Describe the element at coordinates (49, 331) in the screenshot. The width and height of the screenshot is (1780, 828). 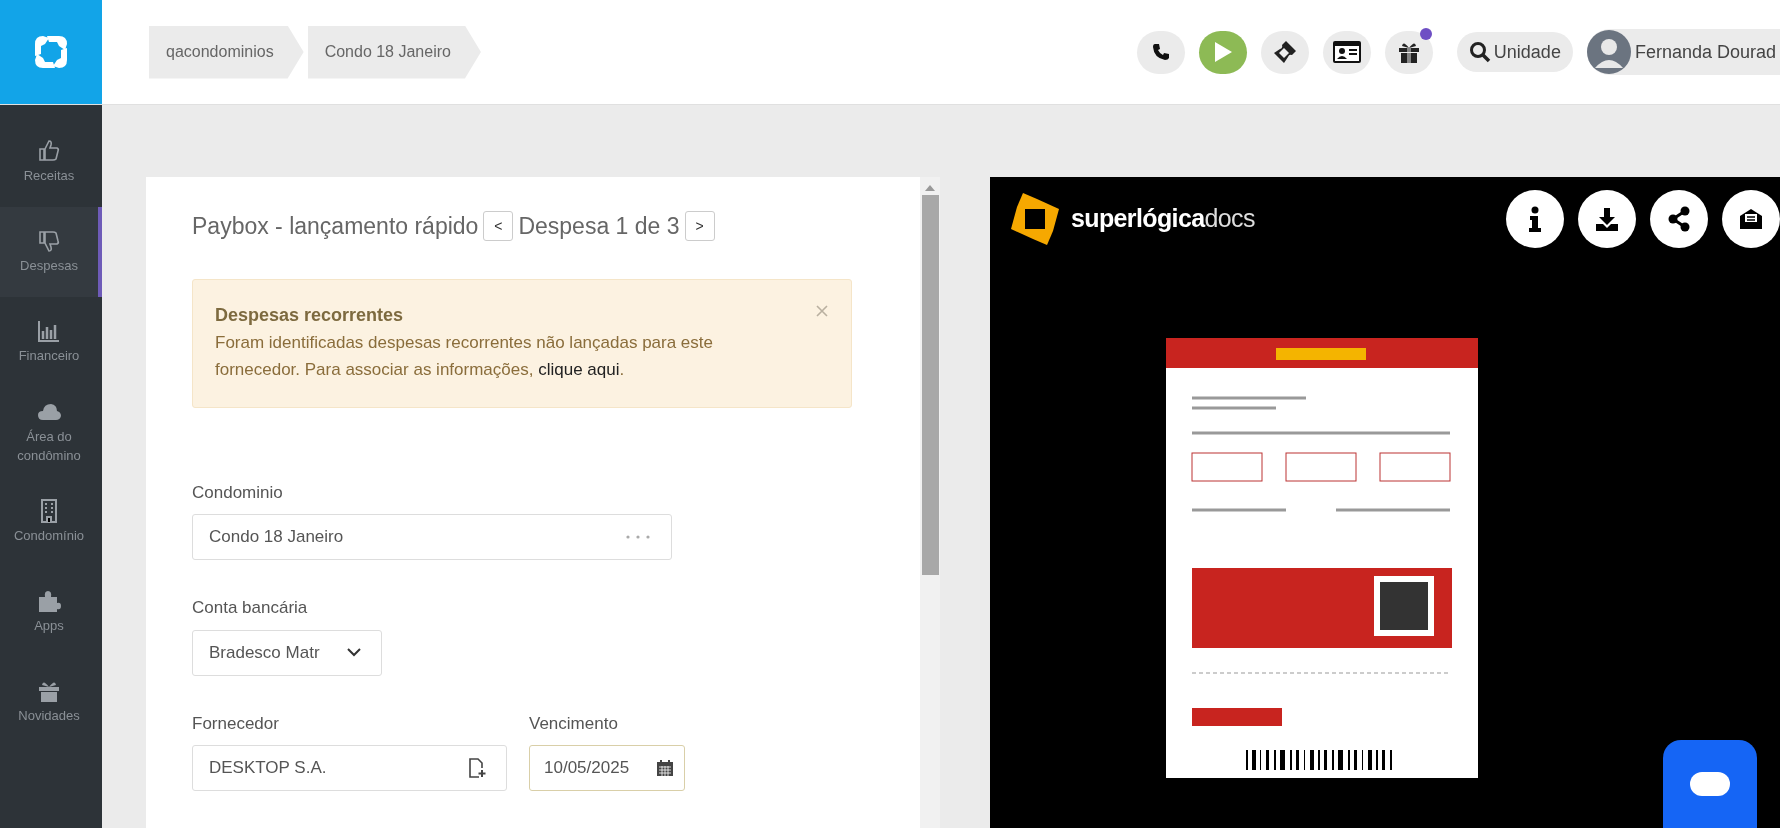
I see `bar-chart-icon` at that location.